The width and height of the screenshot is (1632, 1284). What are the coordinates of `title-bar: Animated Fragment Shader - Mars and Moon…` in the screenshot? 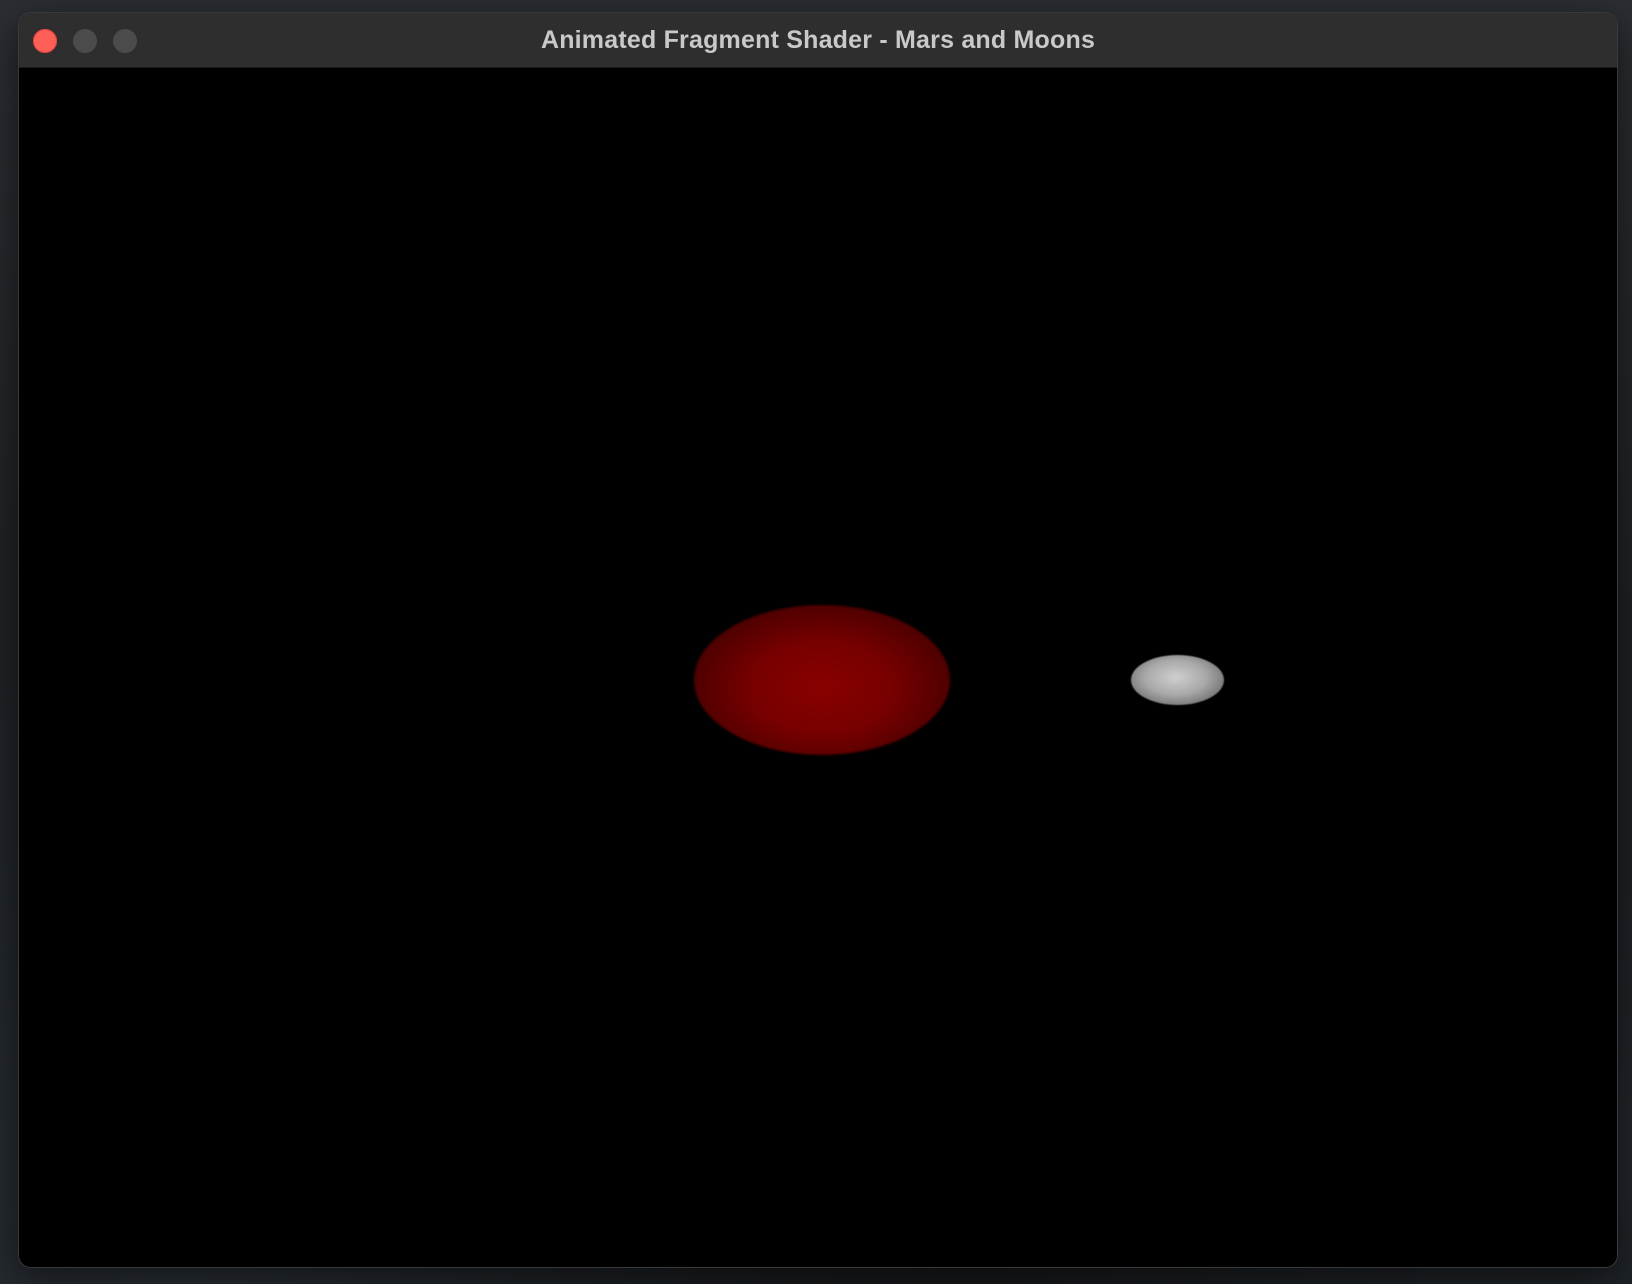 It's located at (818, 40).